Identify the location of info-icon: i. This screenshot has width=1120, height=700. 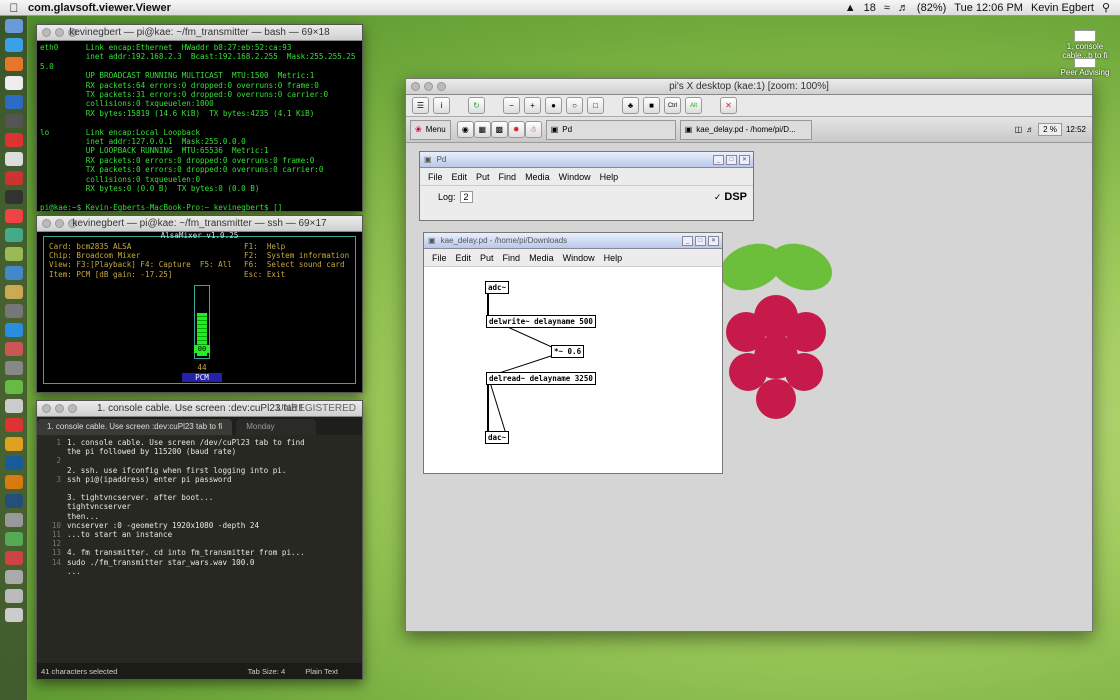
(441, 105).